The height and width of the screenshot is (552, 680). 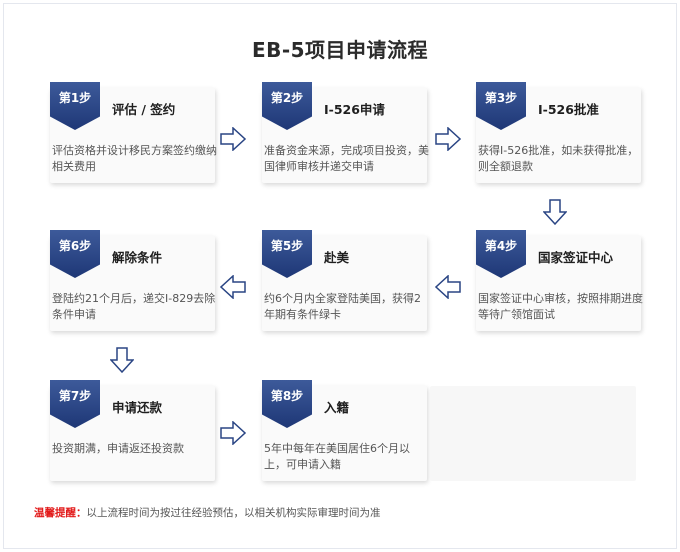 What do you see at coordinates (346, 158) in the screenshot?
I see `step-desc: 准备资金来源，完成项目投资，美国律师审核并递交申请` at bounding box center [346, 158].